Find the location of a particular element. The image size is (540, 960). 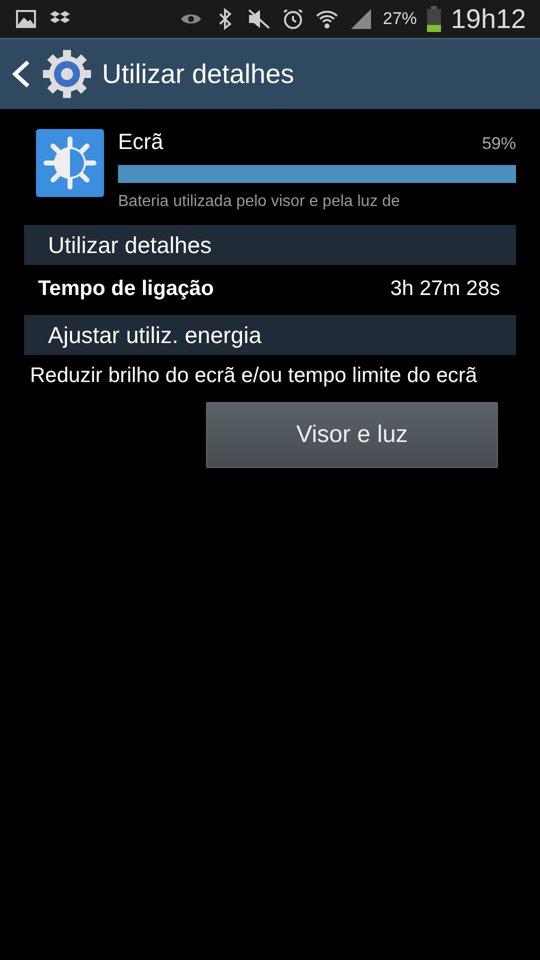

picture-icon is located at coordinates (26, 19).